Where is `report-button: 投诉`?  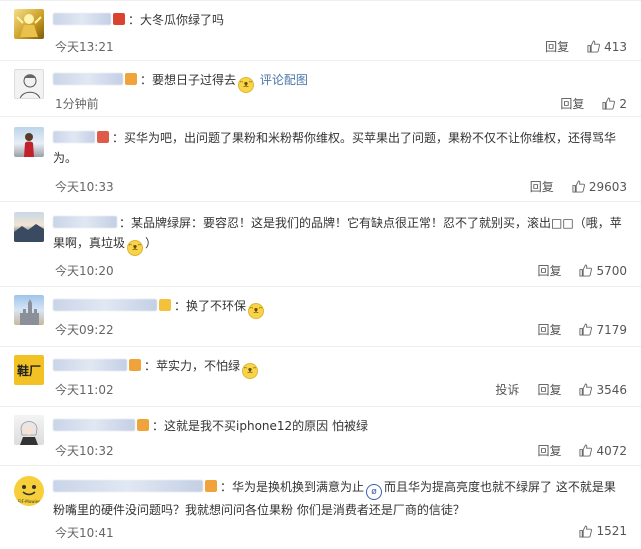 report-button: 投诉 is located at coordinates (507, 389).